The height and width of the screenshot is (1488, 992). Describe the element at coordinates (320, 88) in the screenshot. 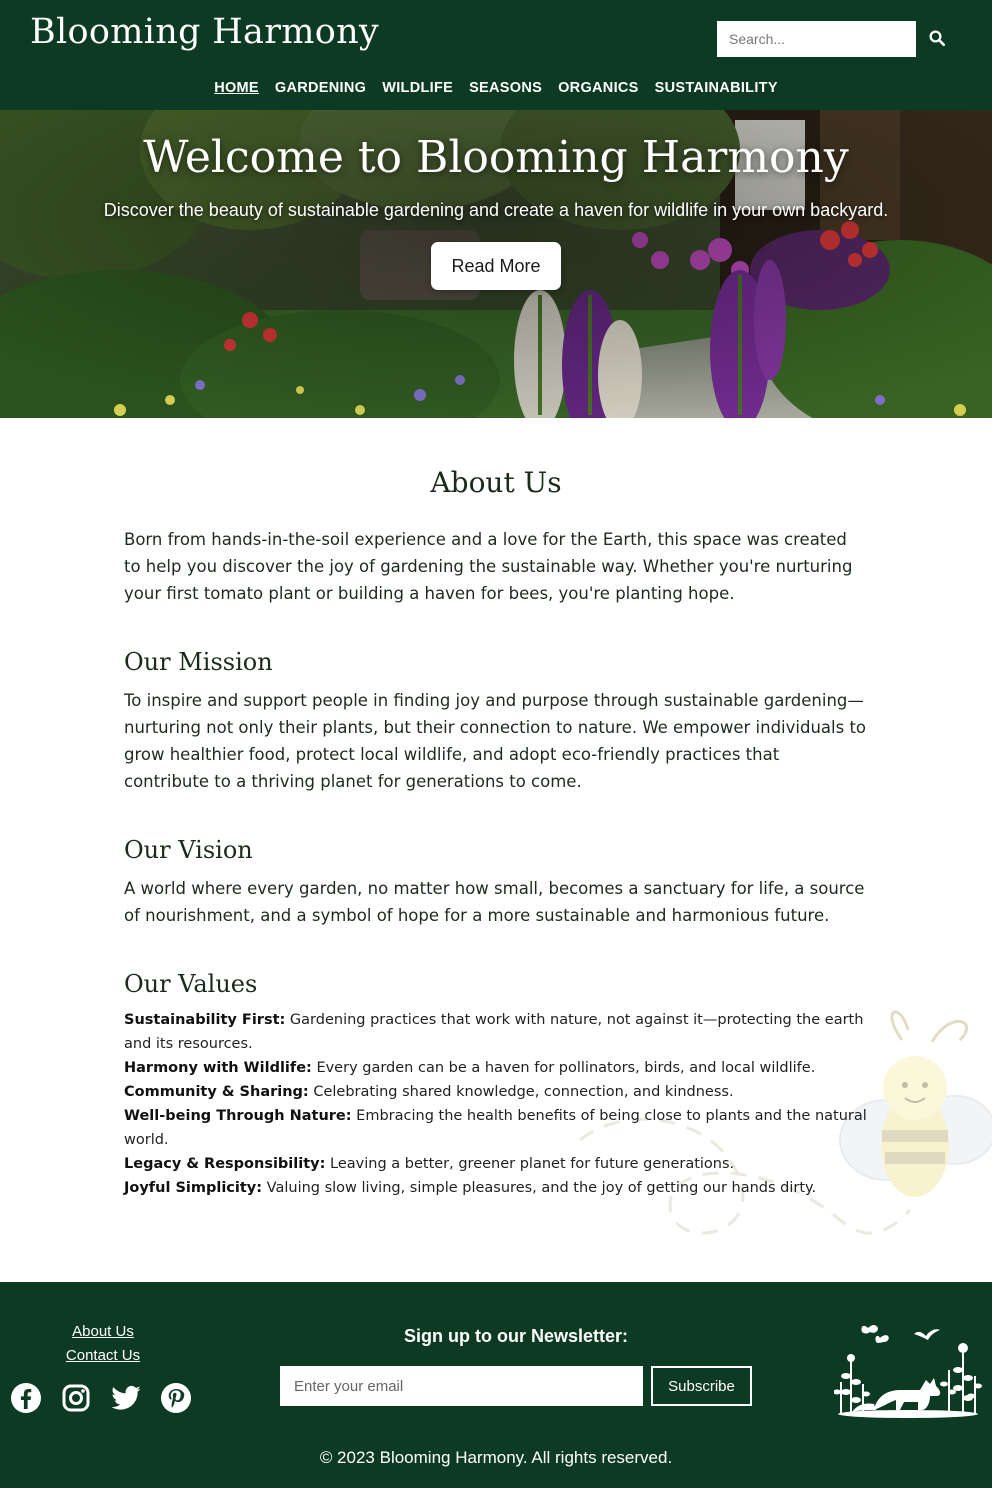

I see `nav-gardening: GARDENING` at that location.